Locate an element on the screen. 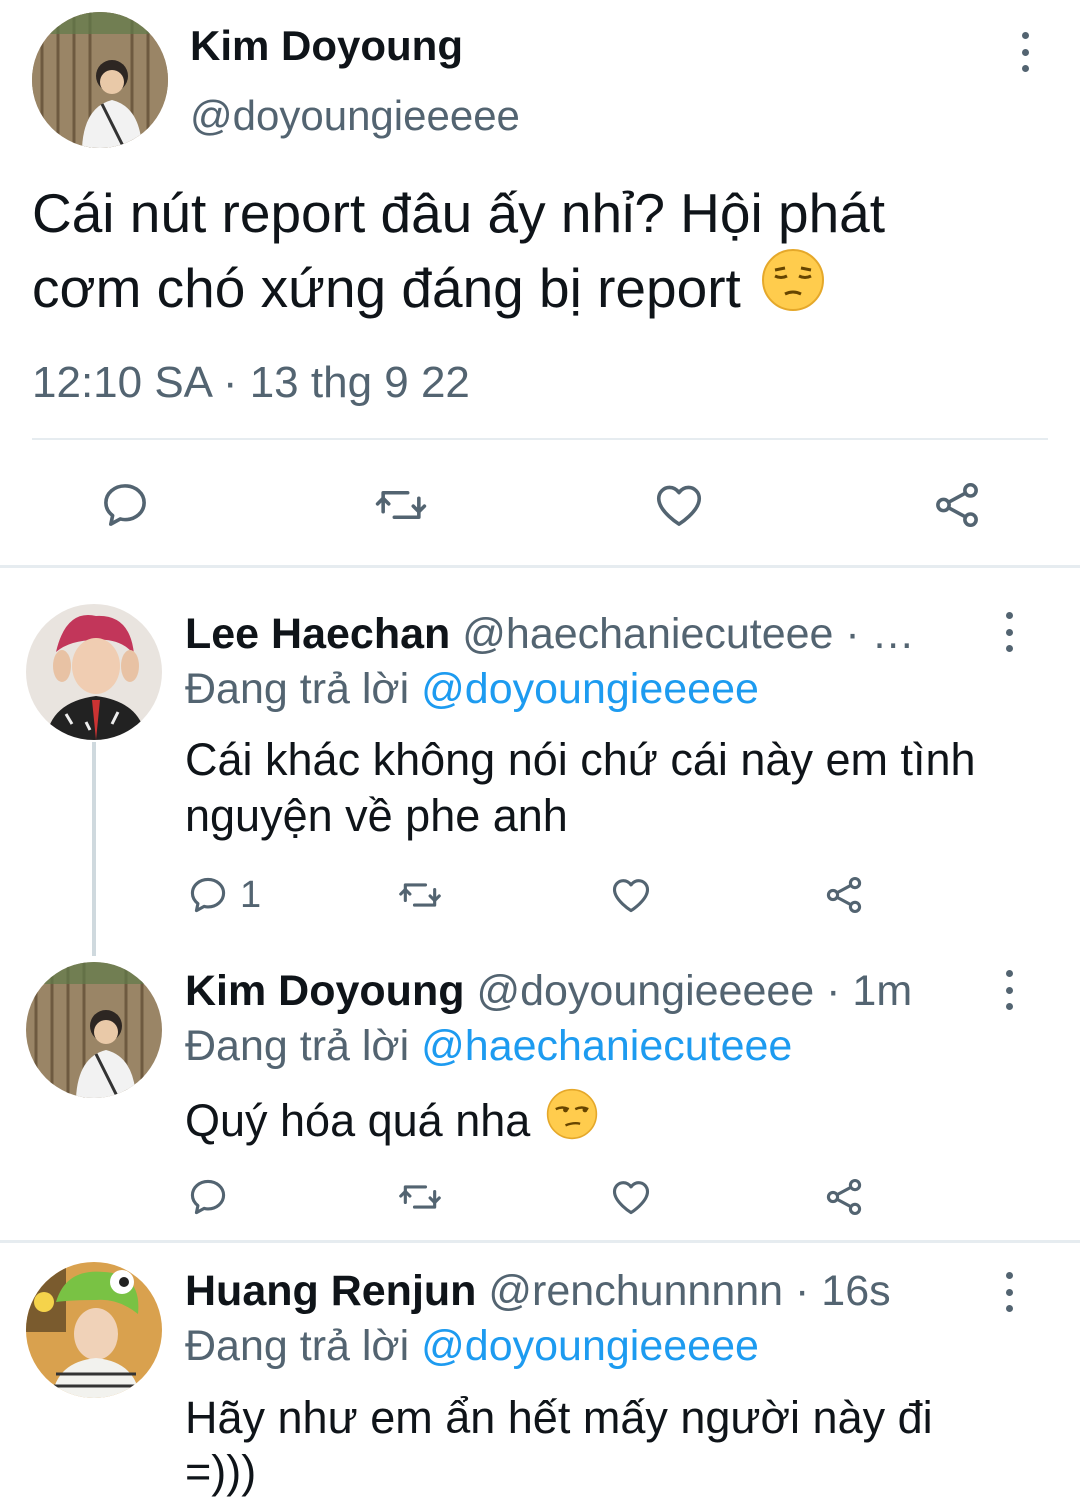  reply-author-name: Lee Haechan is located at coordinates (317, 634).